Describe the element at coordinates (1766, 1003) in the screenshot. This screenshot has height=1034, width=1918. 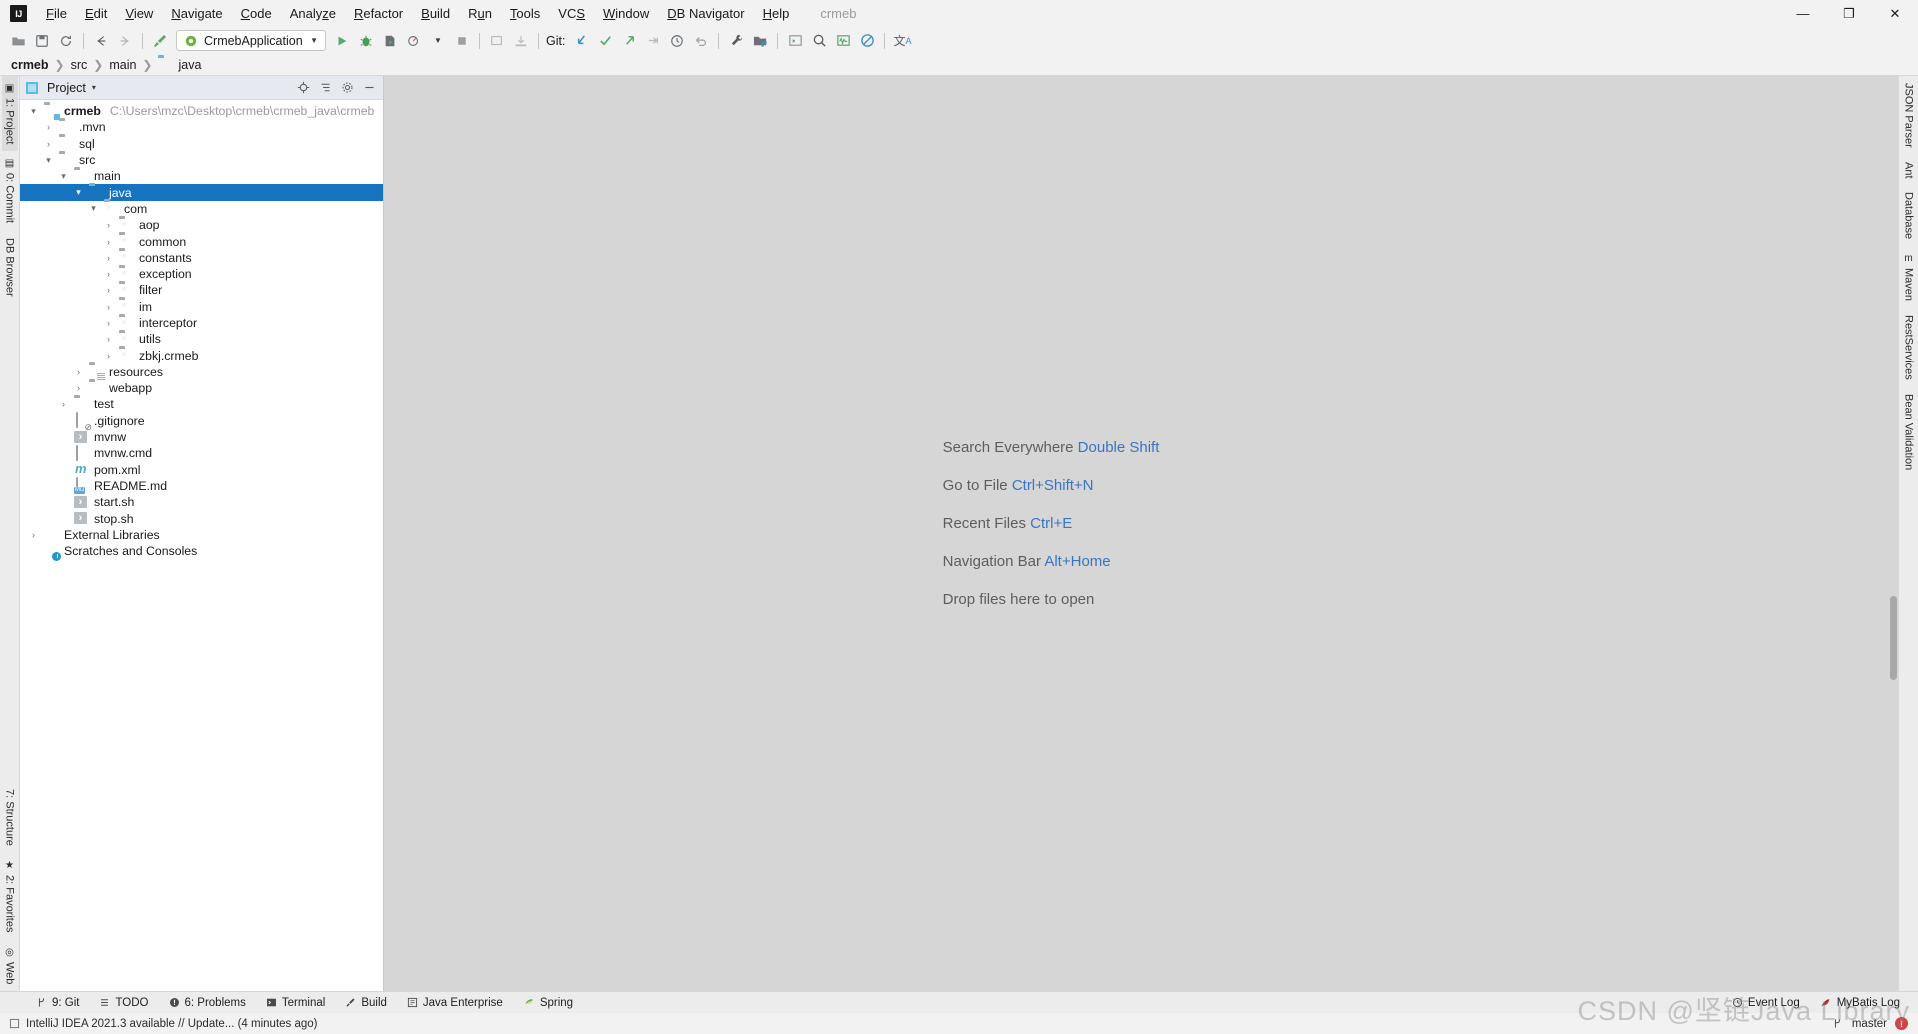
I see `tool-window-event-log: Event Log` at that location.